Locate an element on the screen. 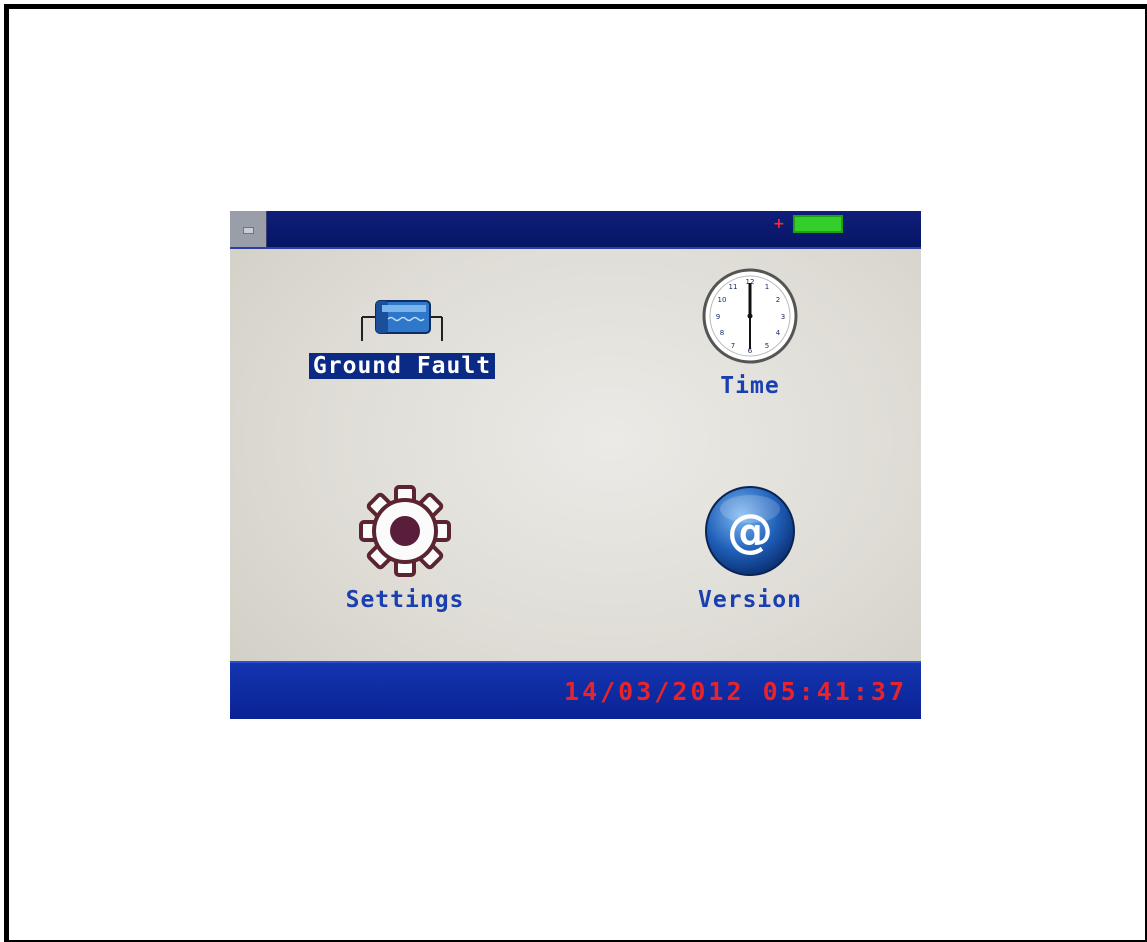 The width and height of the screenshot is (1147, 942). status-bar: + is located at coordinates (575, 230).